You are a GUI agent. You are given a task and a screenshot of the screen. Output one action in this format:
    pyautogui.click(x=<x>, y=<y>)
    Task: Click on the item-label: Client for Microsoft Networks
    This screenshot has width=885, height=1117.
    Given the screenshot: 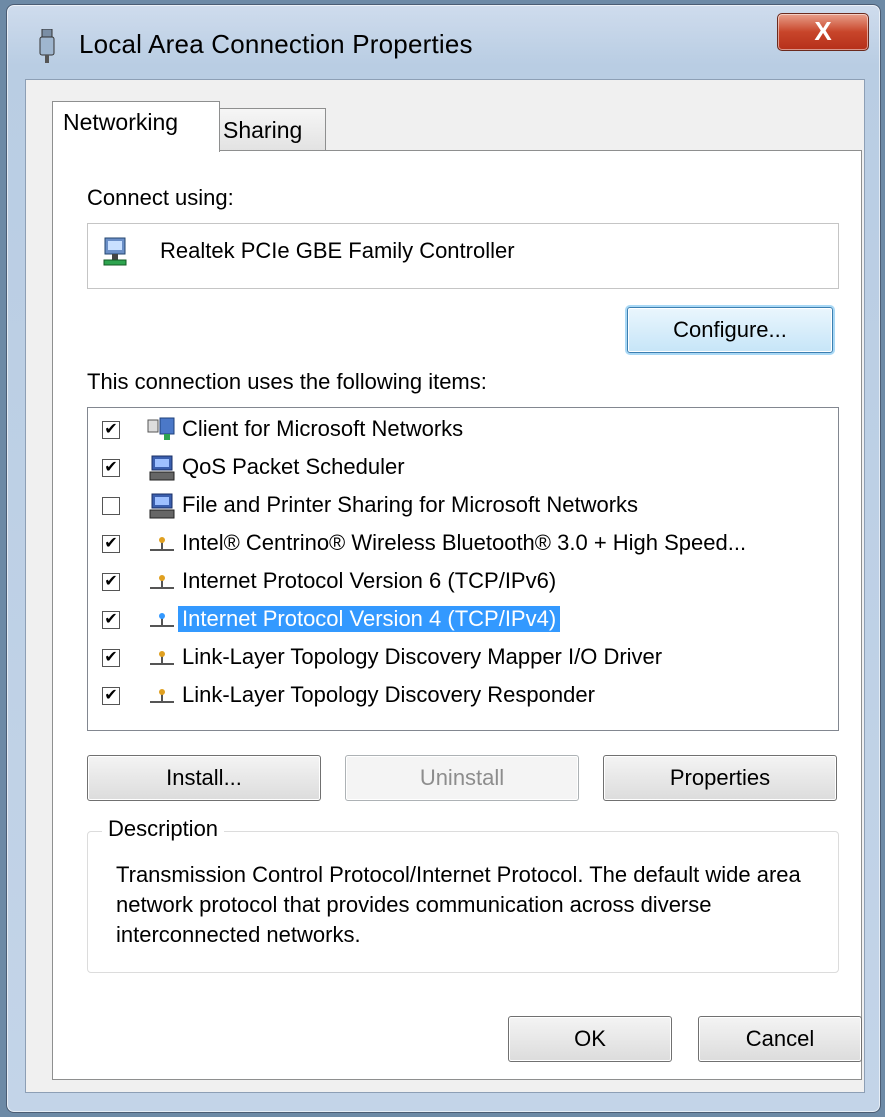 What is the action you would take?
    pyautogui.click(x=323, y=428)
    